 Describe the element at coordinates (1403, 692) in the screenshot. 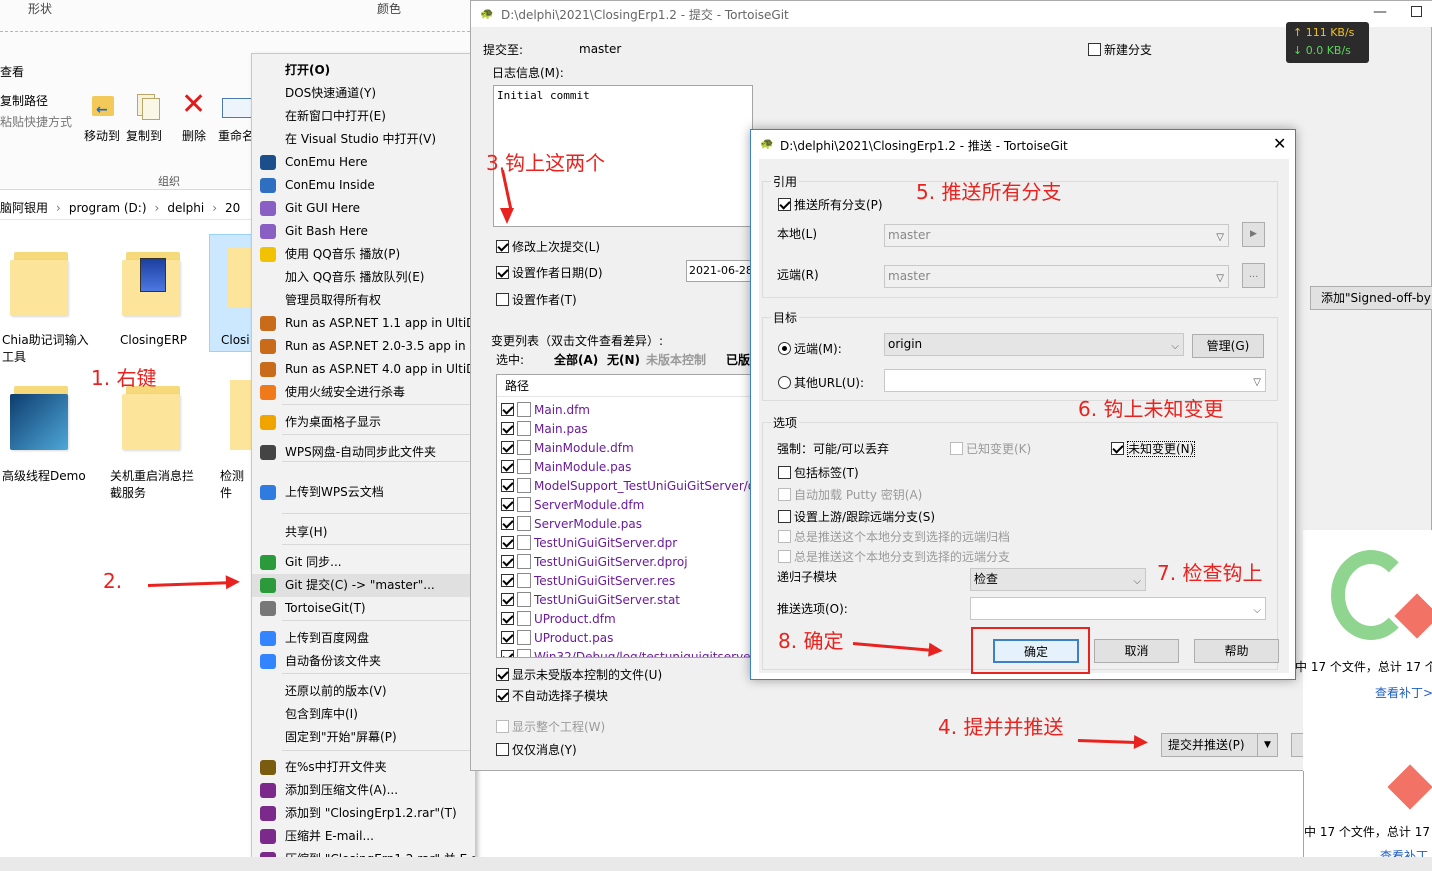

I see `view-patch-link: 查看补丁>` at that location.